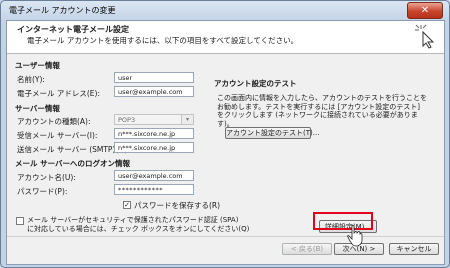 The image size is (450, 268). Describe the element at coordinates (307, 249) in the screenshot. I see `back-button: < 戻る(B)` at that location.